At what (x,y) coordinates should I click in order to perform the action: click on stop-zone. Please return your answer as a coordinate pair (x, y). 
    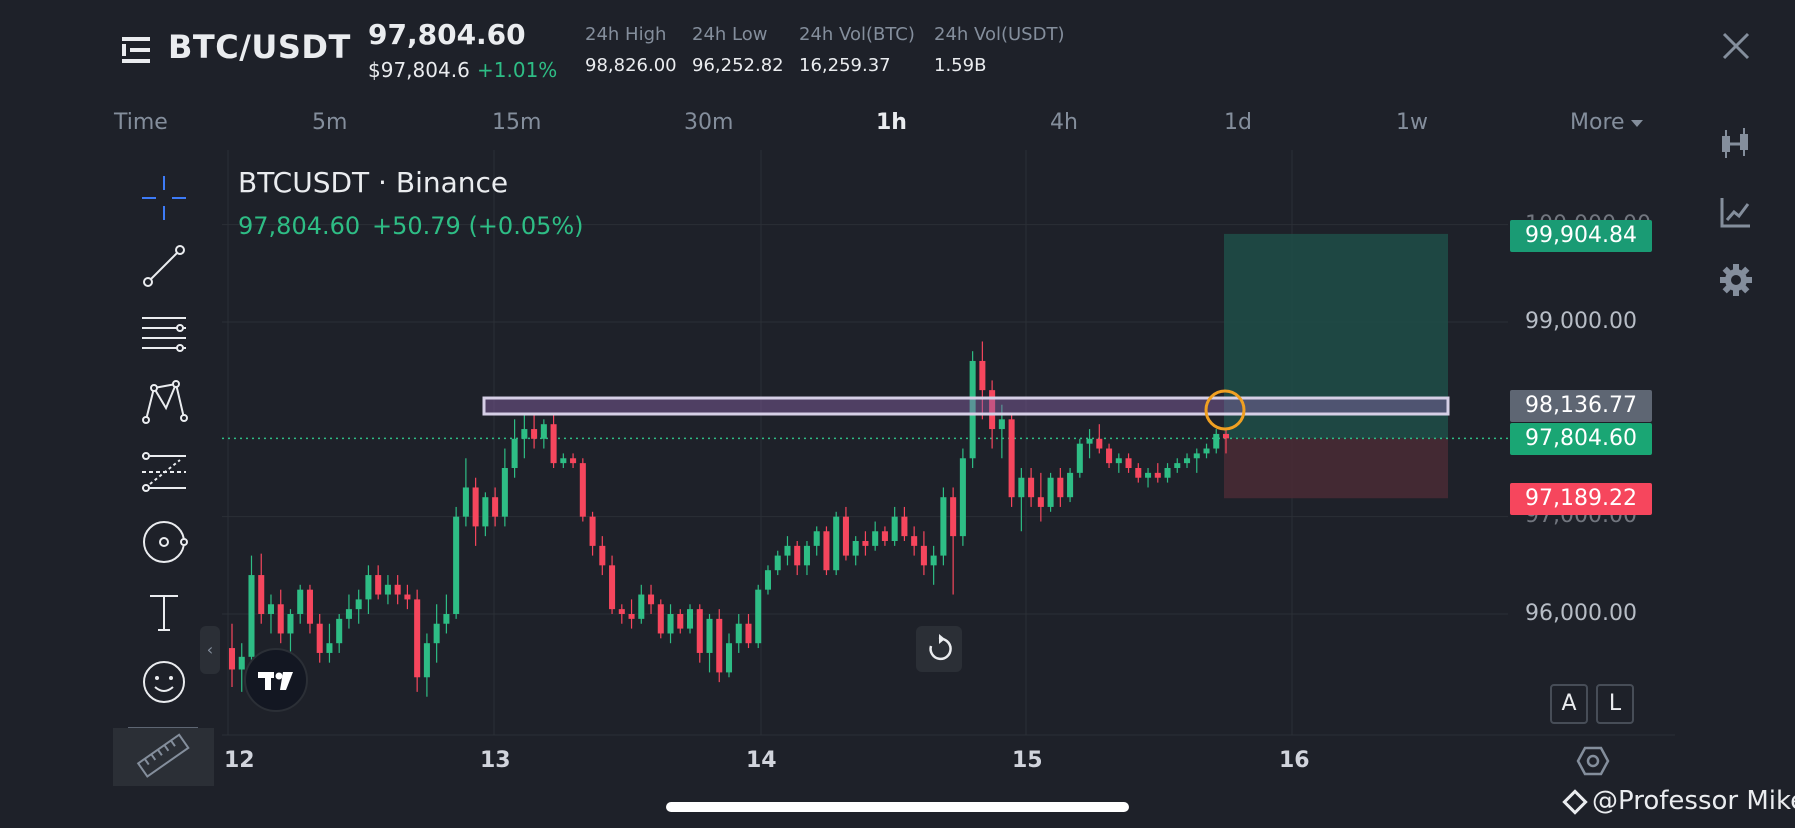
    Looking at the image, I should click on (1336, 468).